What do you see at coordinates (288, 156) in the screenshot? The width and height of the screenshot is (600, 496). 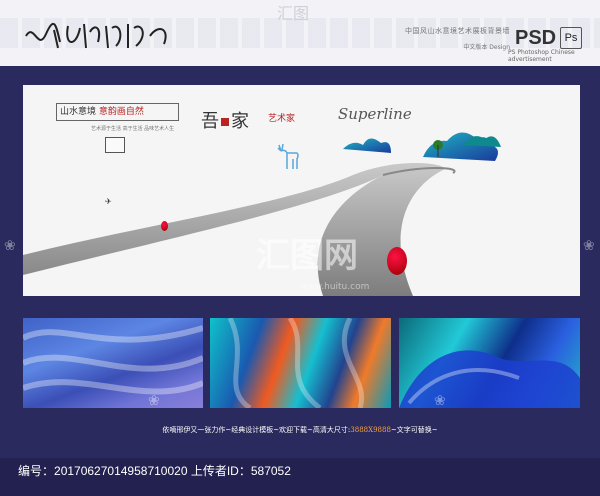 I see `deer-icon` at bounding box center [288, 156].